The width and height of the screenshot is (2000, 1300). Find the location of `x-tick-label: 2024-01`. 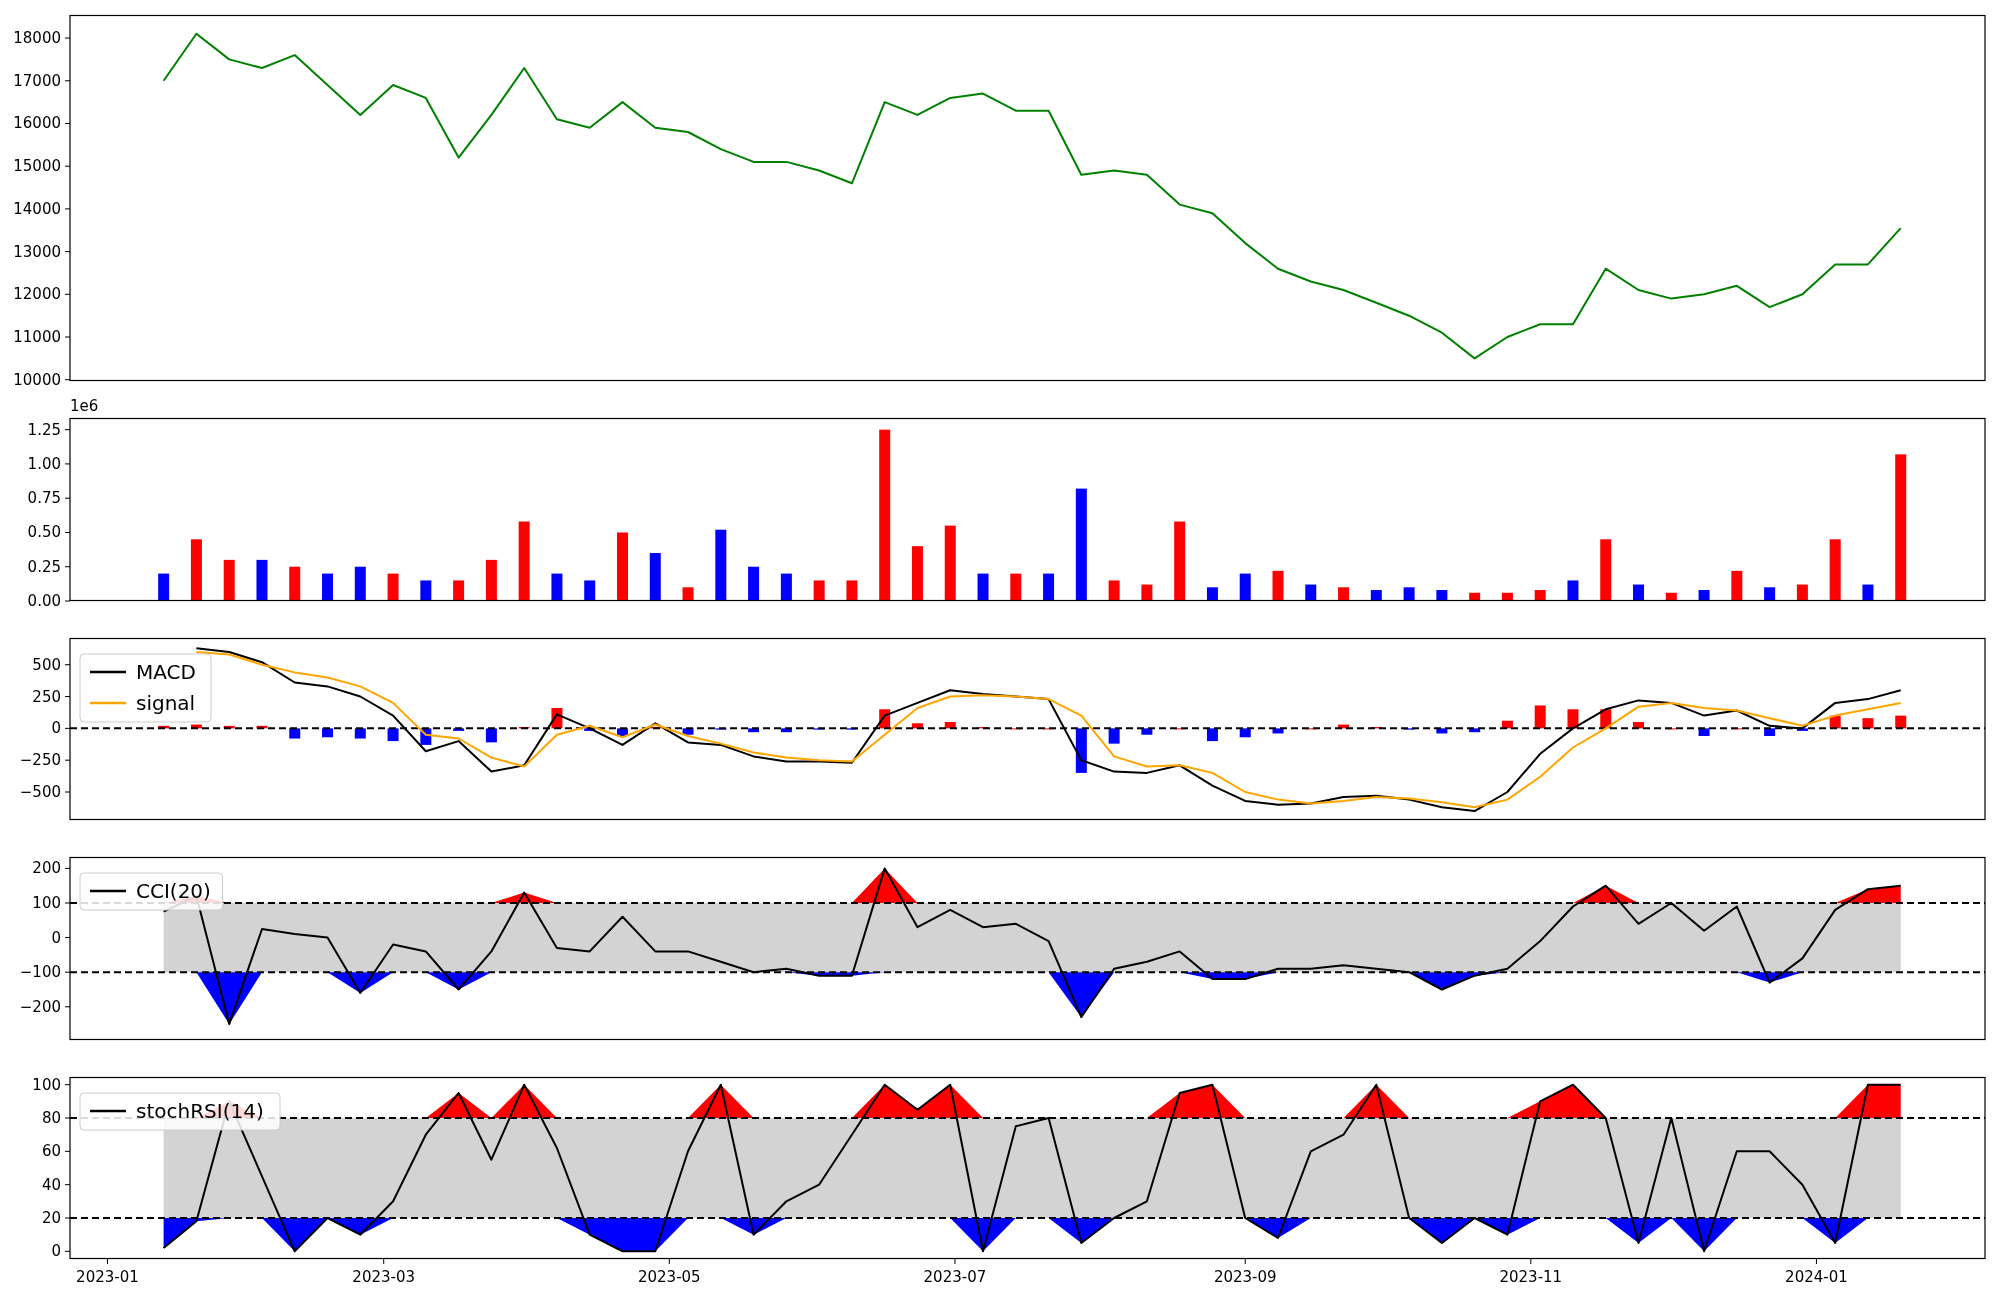

x-tick-label: 2024-01 is located at coordinates (1816, 1277).